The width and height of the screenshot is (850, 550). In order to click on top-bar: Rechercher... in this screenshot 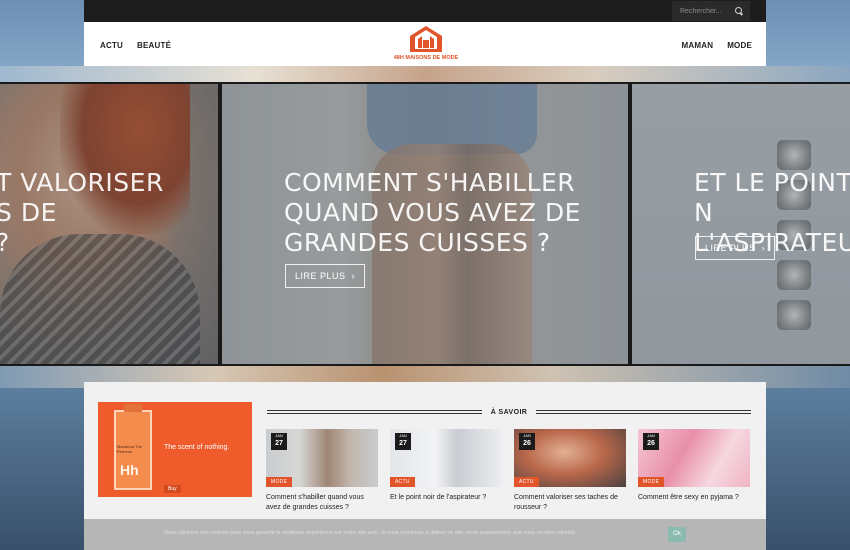, I will do `click(425, 11)`.